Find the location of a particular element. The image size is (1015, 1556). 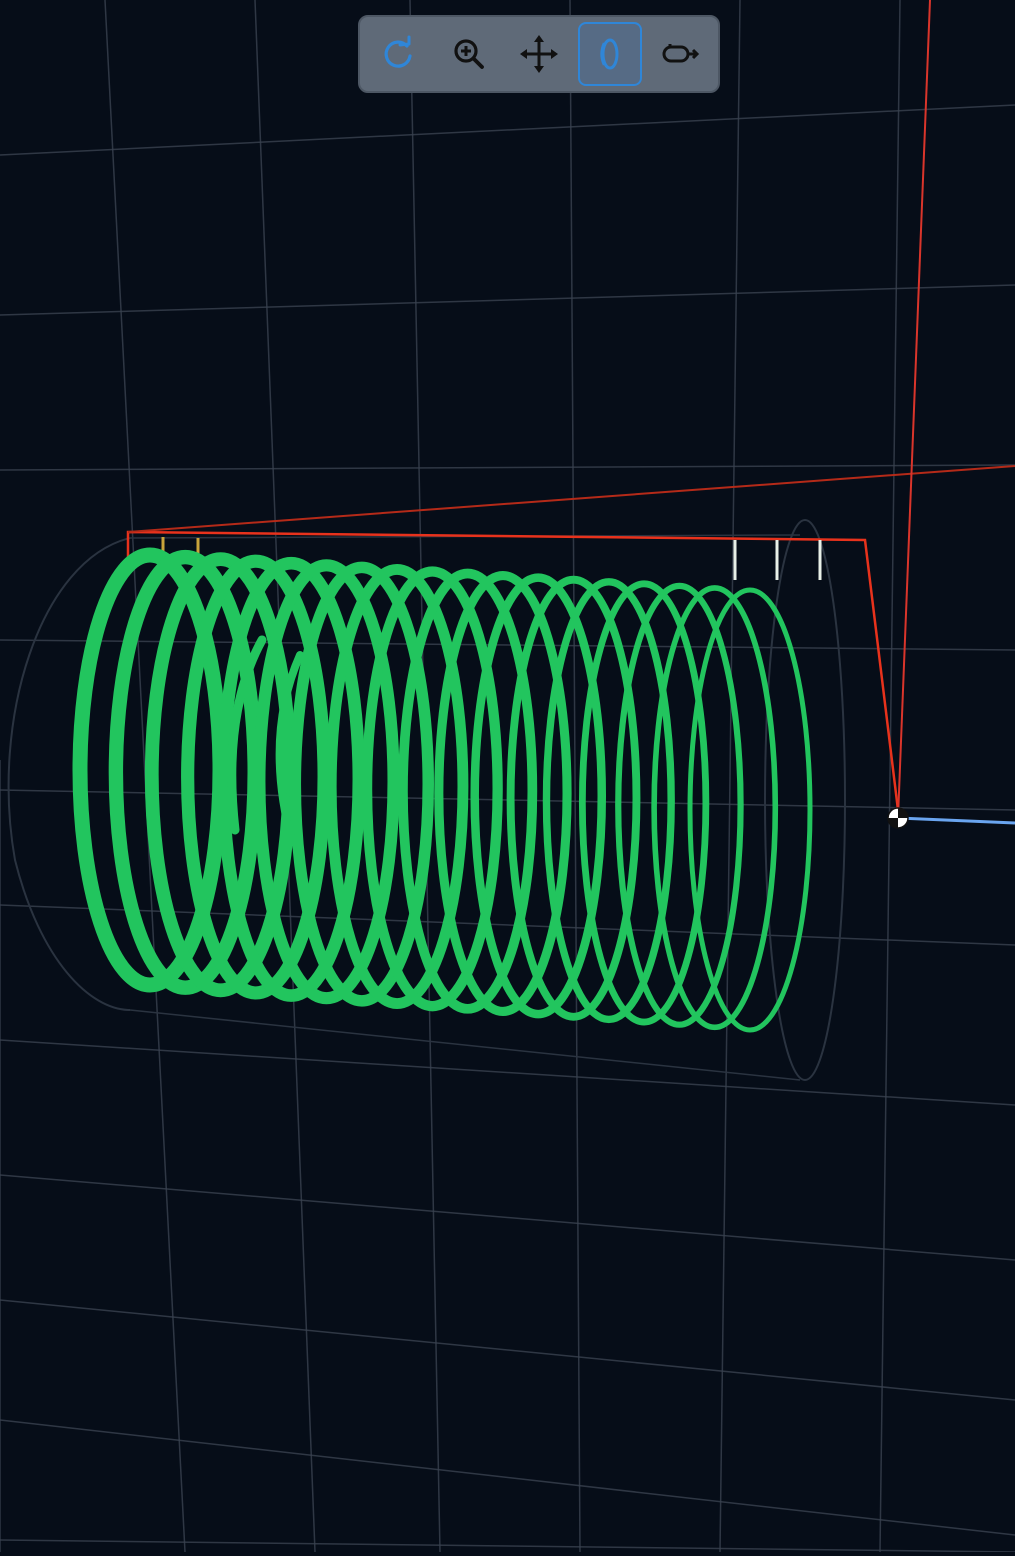

fly-button is located at coordinates (680, 54).